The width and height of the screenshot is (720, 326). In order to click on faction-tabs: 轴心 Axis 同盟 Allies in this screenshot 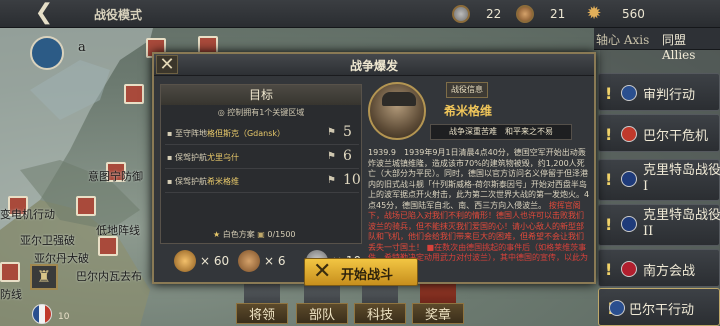, I will do `click(657, 45)`.